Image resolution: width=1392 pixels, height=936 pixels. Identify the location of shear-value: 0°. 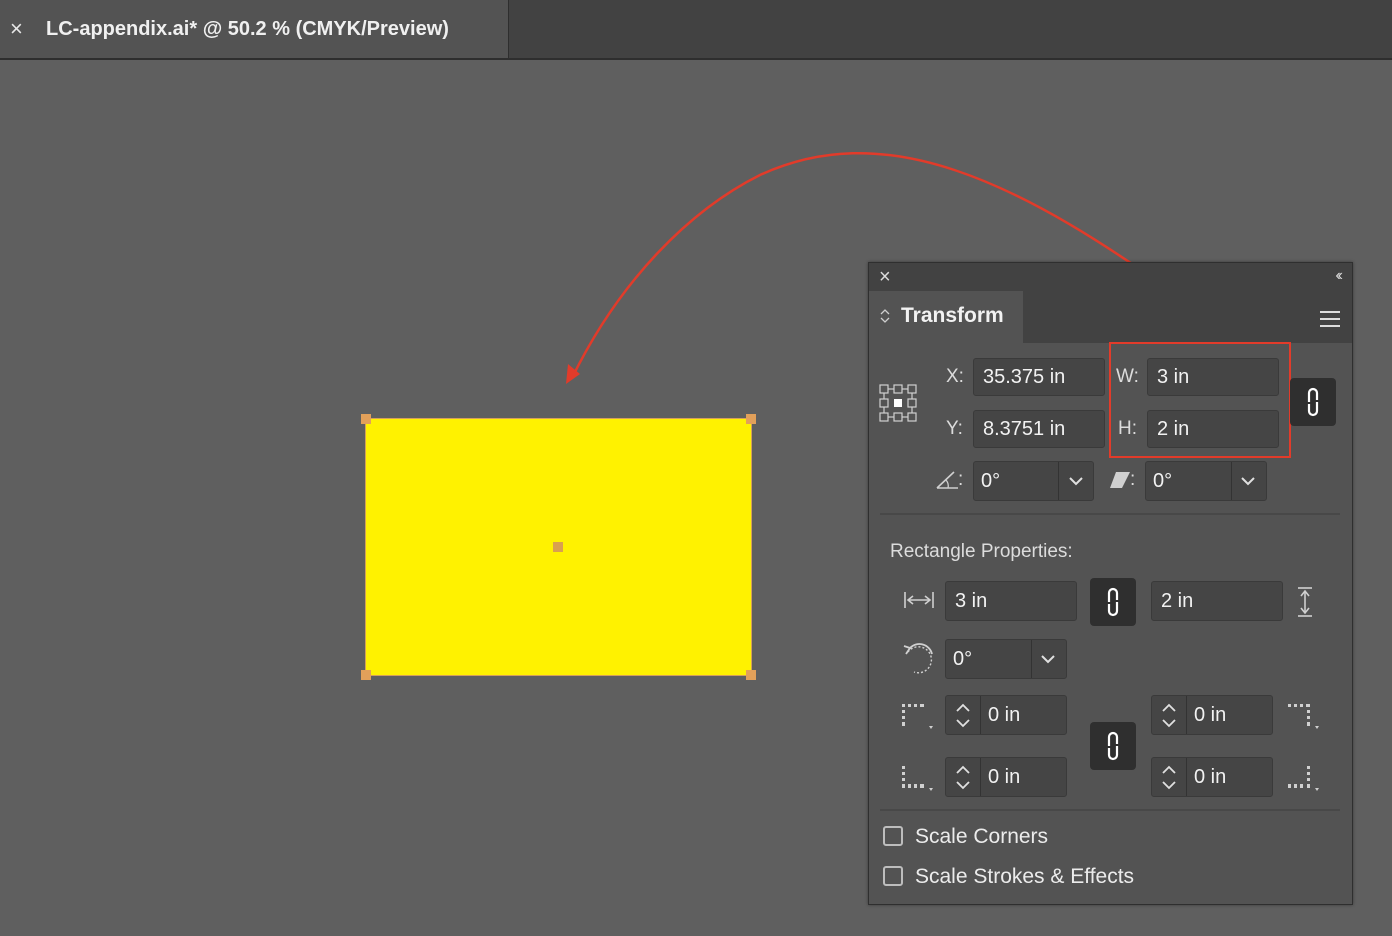
(1163, 481).